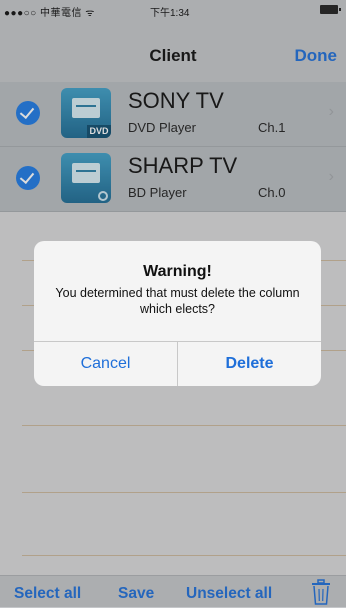 The width and height of the screenshot is (346, 608). I want to click on alert-title: Warning!, so click(177, 272).